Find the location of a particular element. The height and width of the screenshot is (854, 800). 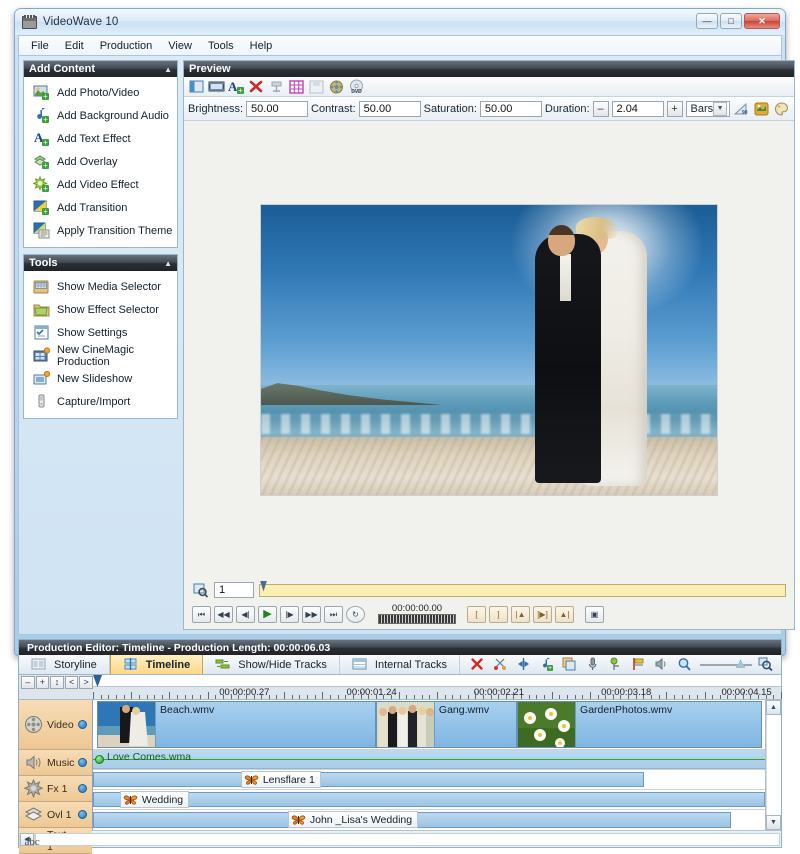

previous-frame-button: ◀| is located at coordinates (245, 614).